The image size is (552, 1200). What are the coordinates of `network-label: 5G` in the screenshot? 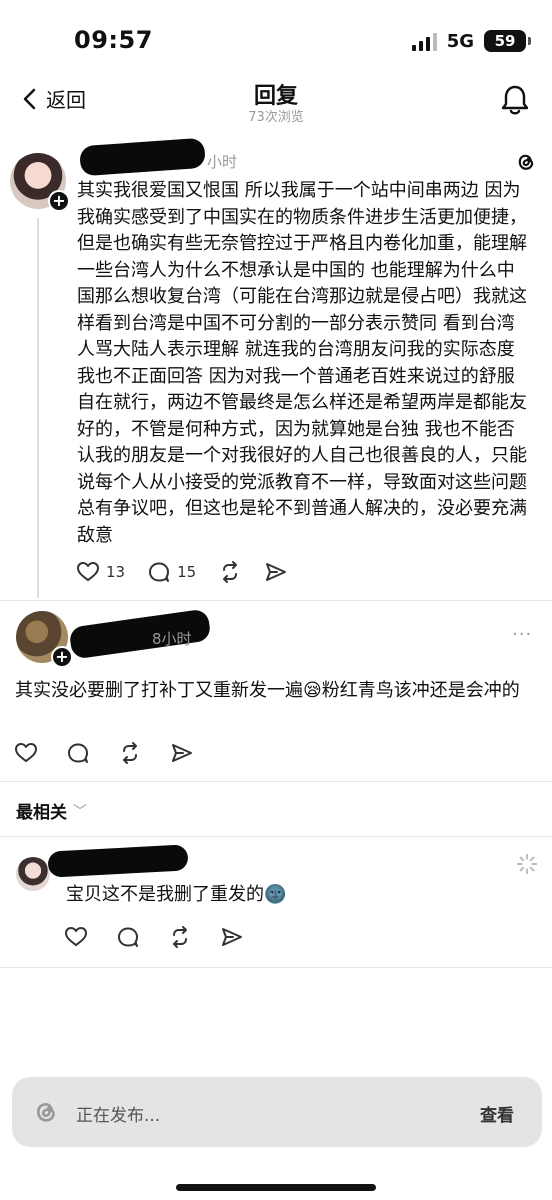 It's located at (460, 41).